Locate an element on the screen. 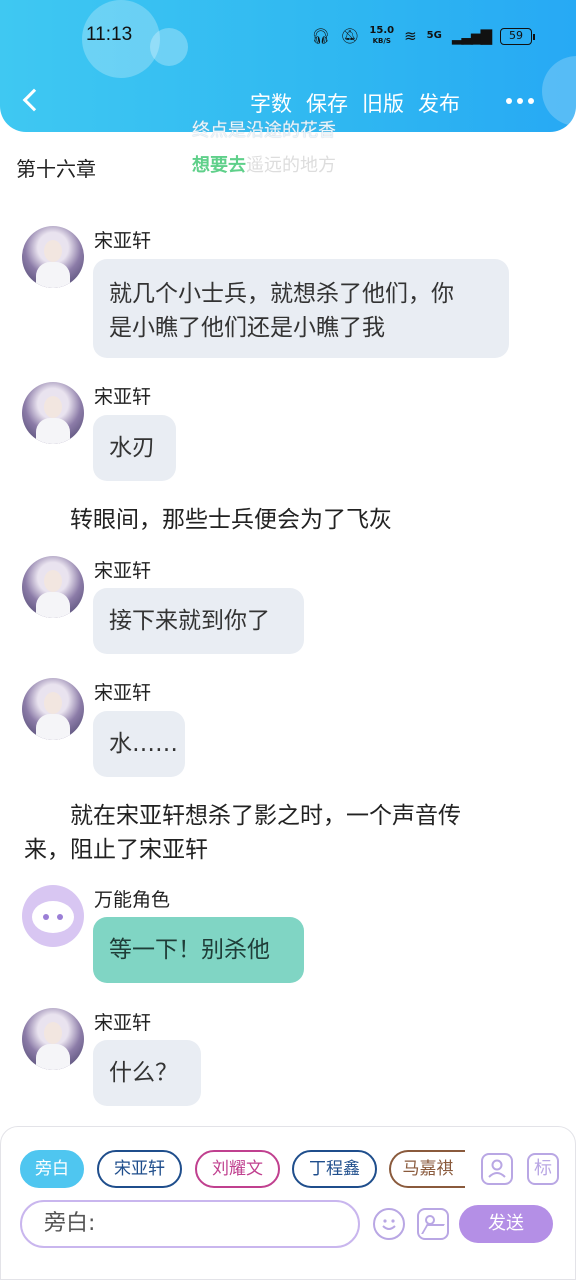  publish-button: 发布 is located at coordinates (439, 103).